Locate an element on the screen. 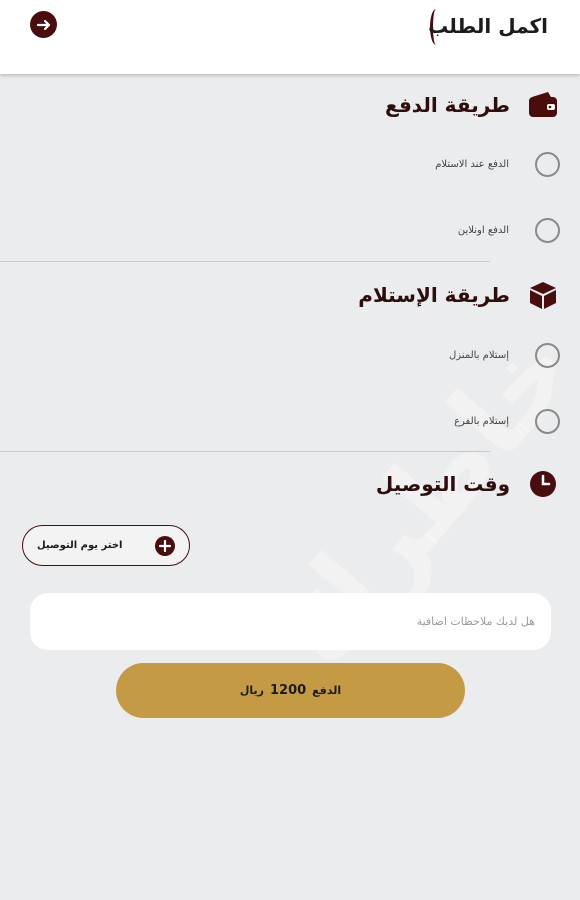 The height and width of the screenshot is (900, 580). option-label: الدفع اونلاين is located at coordinates (483, 230).